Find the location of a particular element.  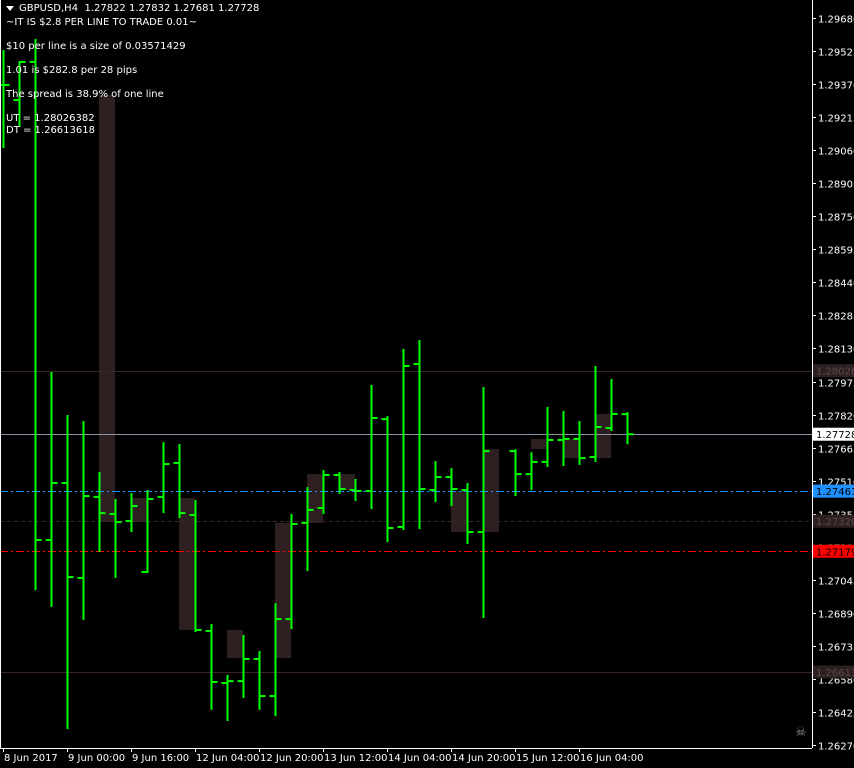

x-tick-label: 12 Jun 20:00 is located at coordinates (292, 758).